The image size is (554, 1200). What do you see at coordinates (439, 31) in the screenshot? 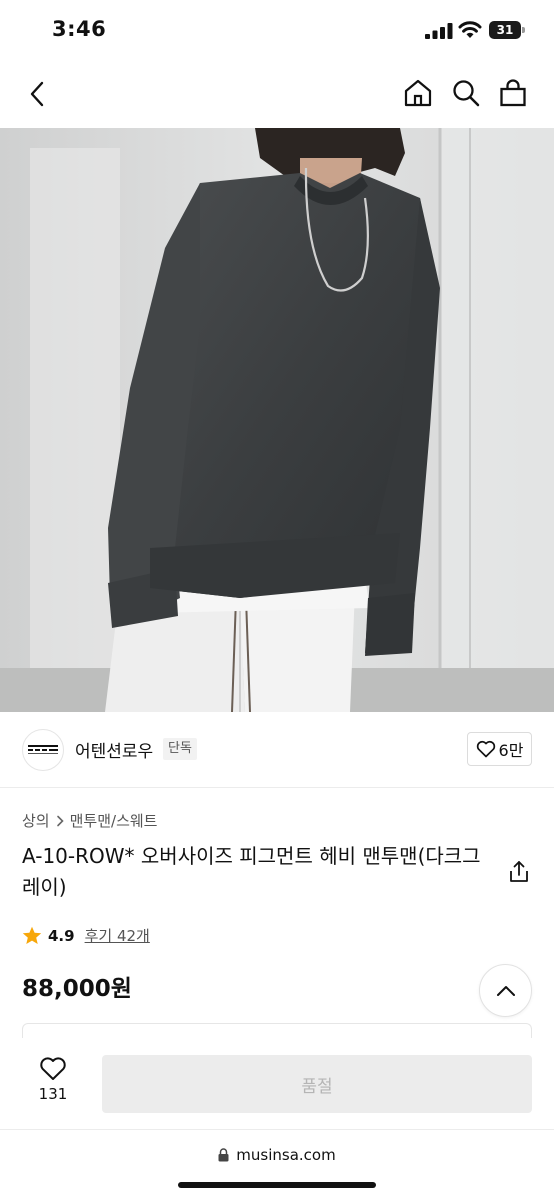
I see `signal-icon` at bounding box center [439, 31].